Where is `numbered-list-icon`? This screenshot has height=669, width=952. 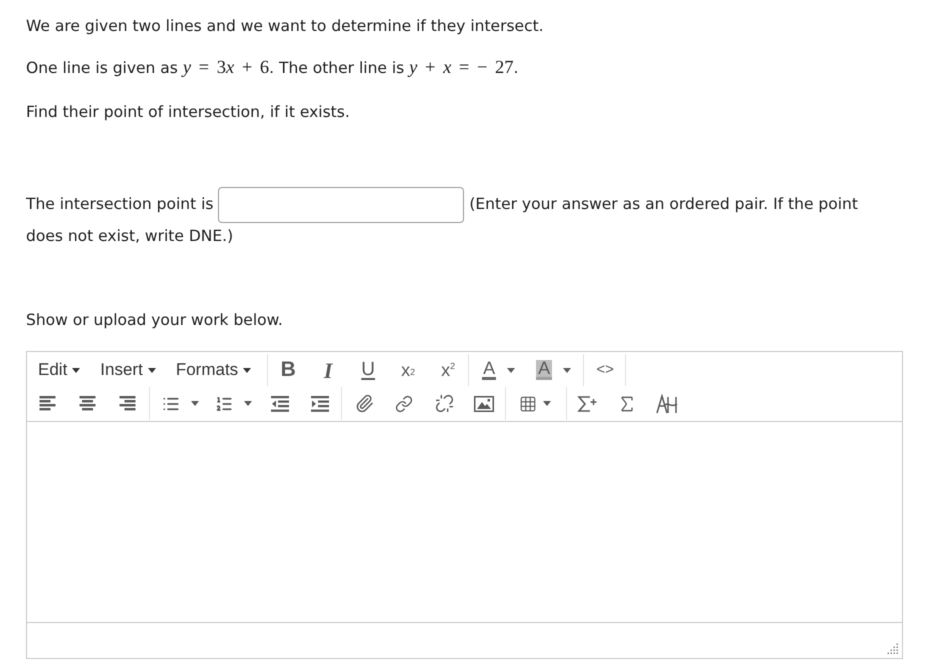 numbered-list-icon is located at coordinates (224, 403).